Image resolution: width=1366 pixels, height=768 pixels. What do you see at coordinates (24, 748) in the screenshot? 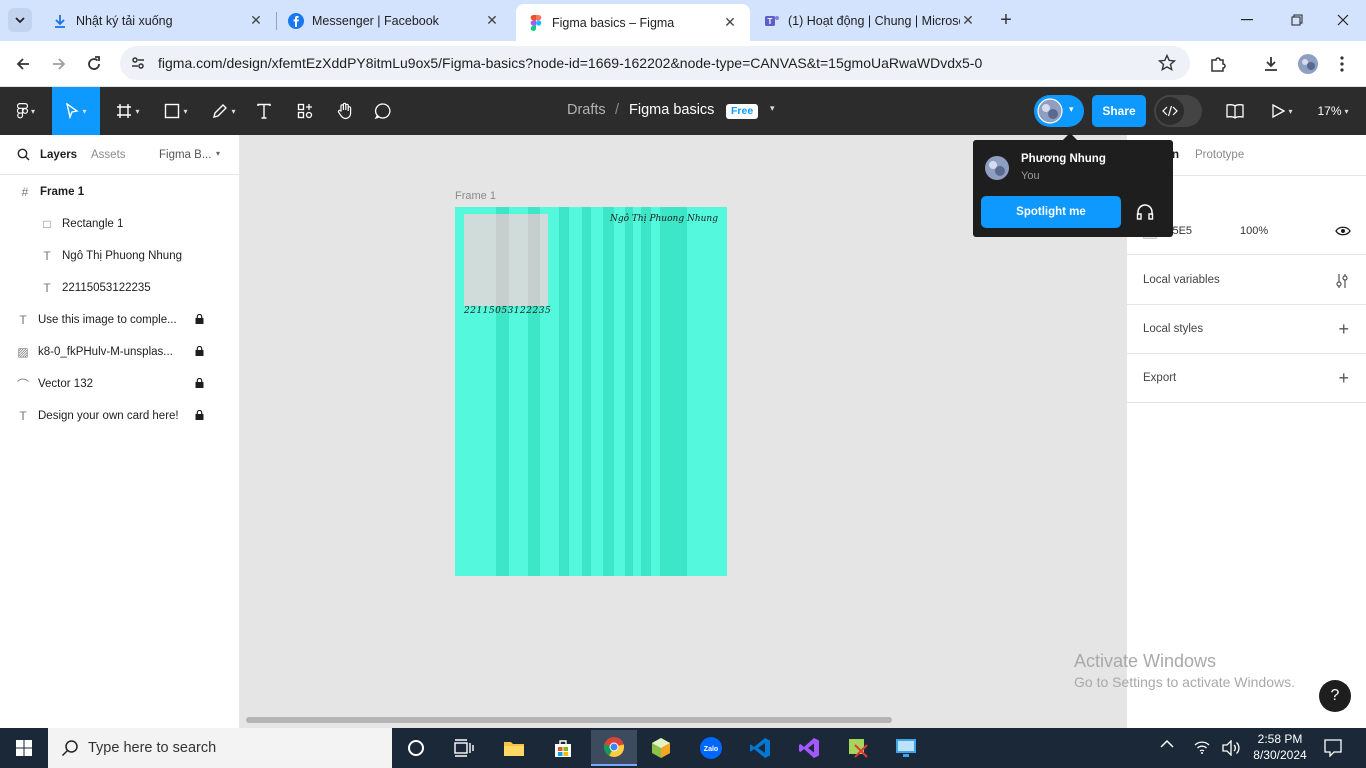
I see `start-button` at bounding box center [24, 748].